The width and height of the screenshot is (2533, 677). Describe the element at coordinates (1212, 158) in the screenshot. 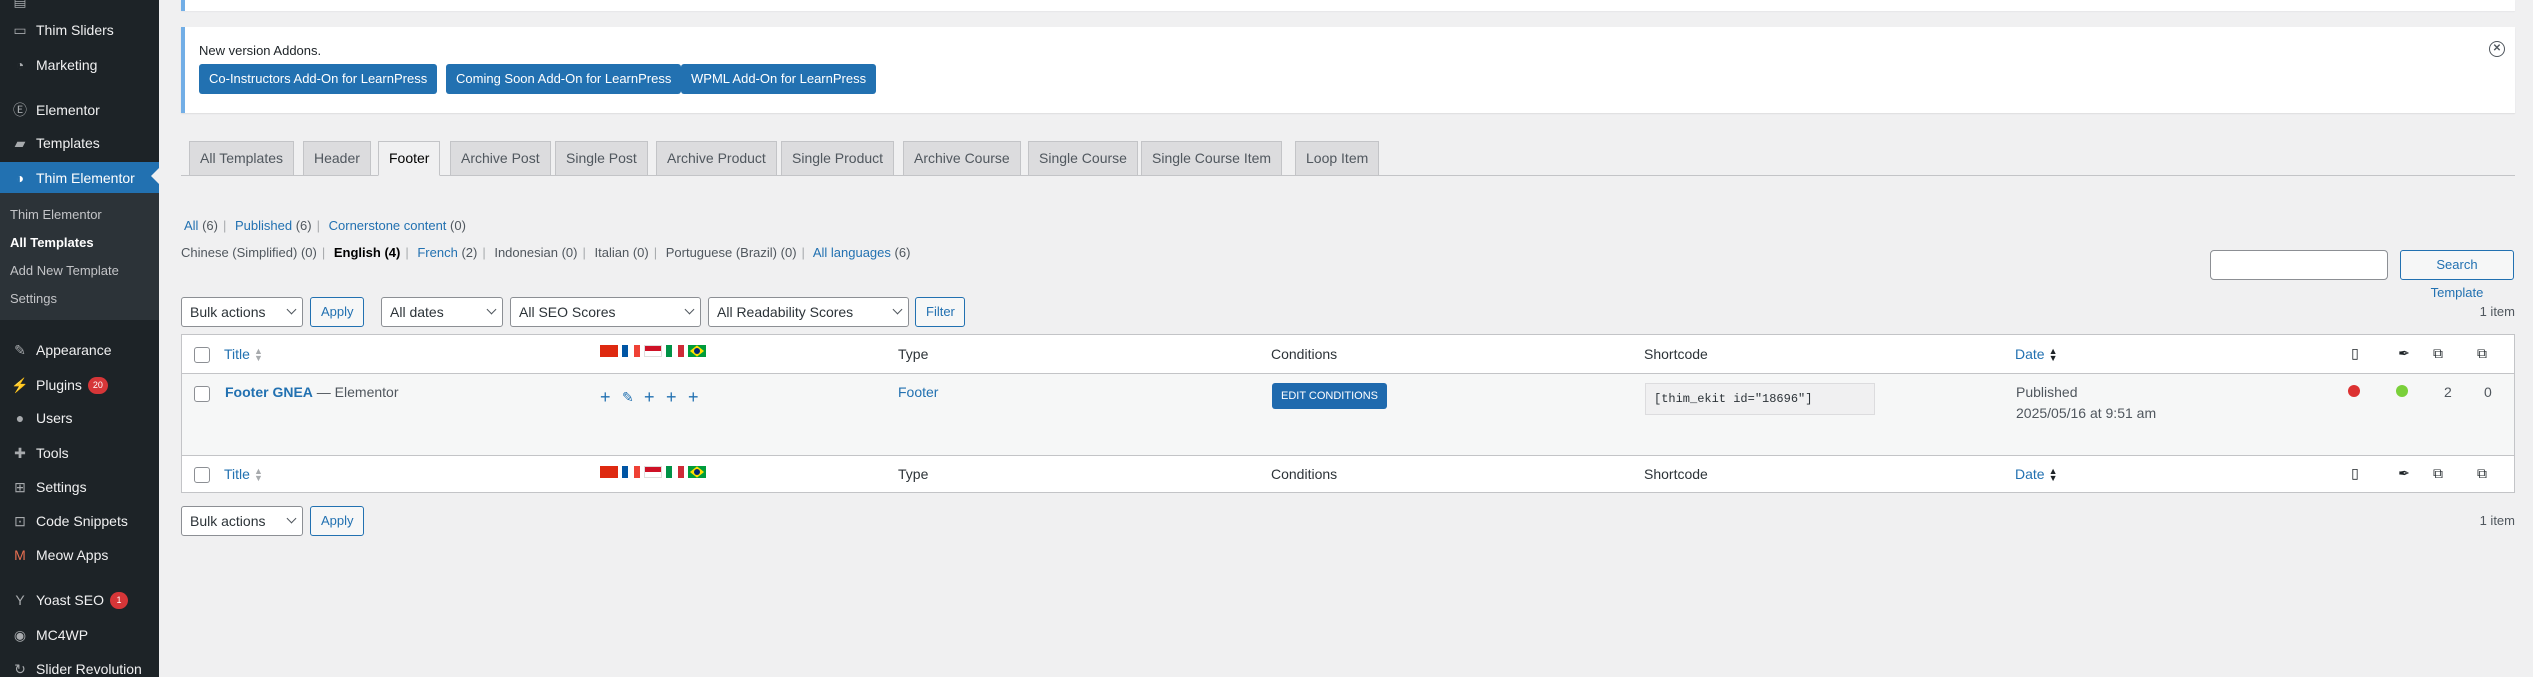

I see `tab-single-course-item: Single Course Item` at that location.